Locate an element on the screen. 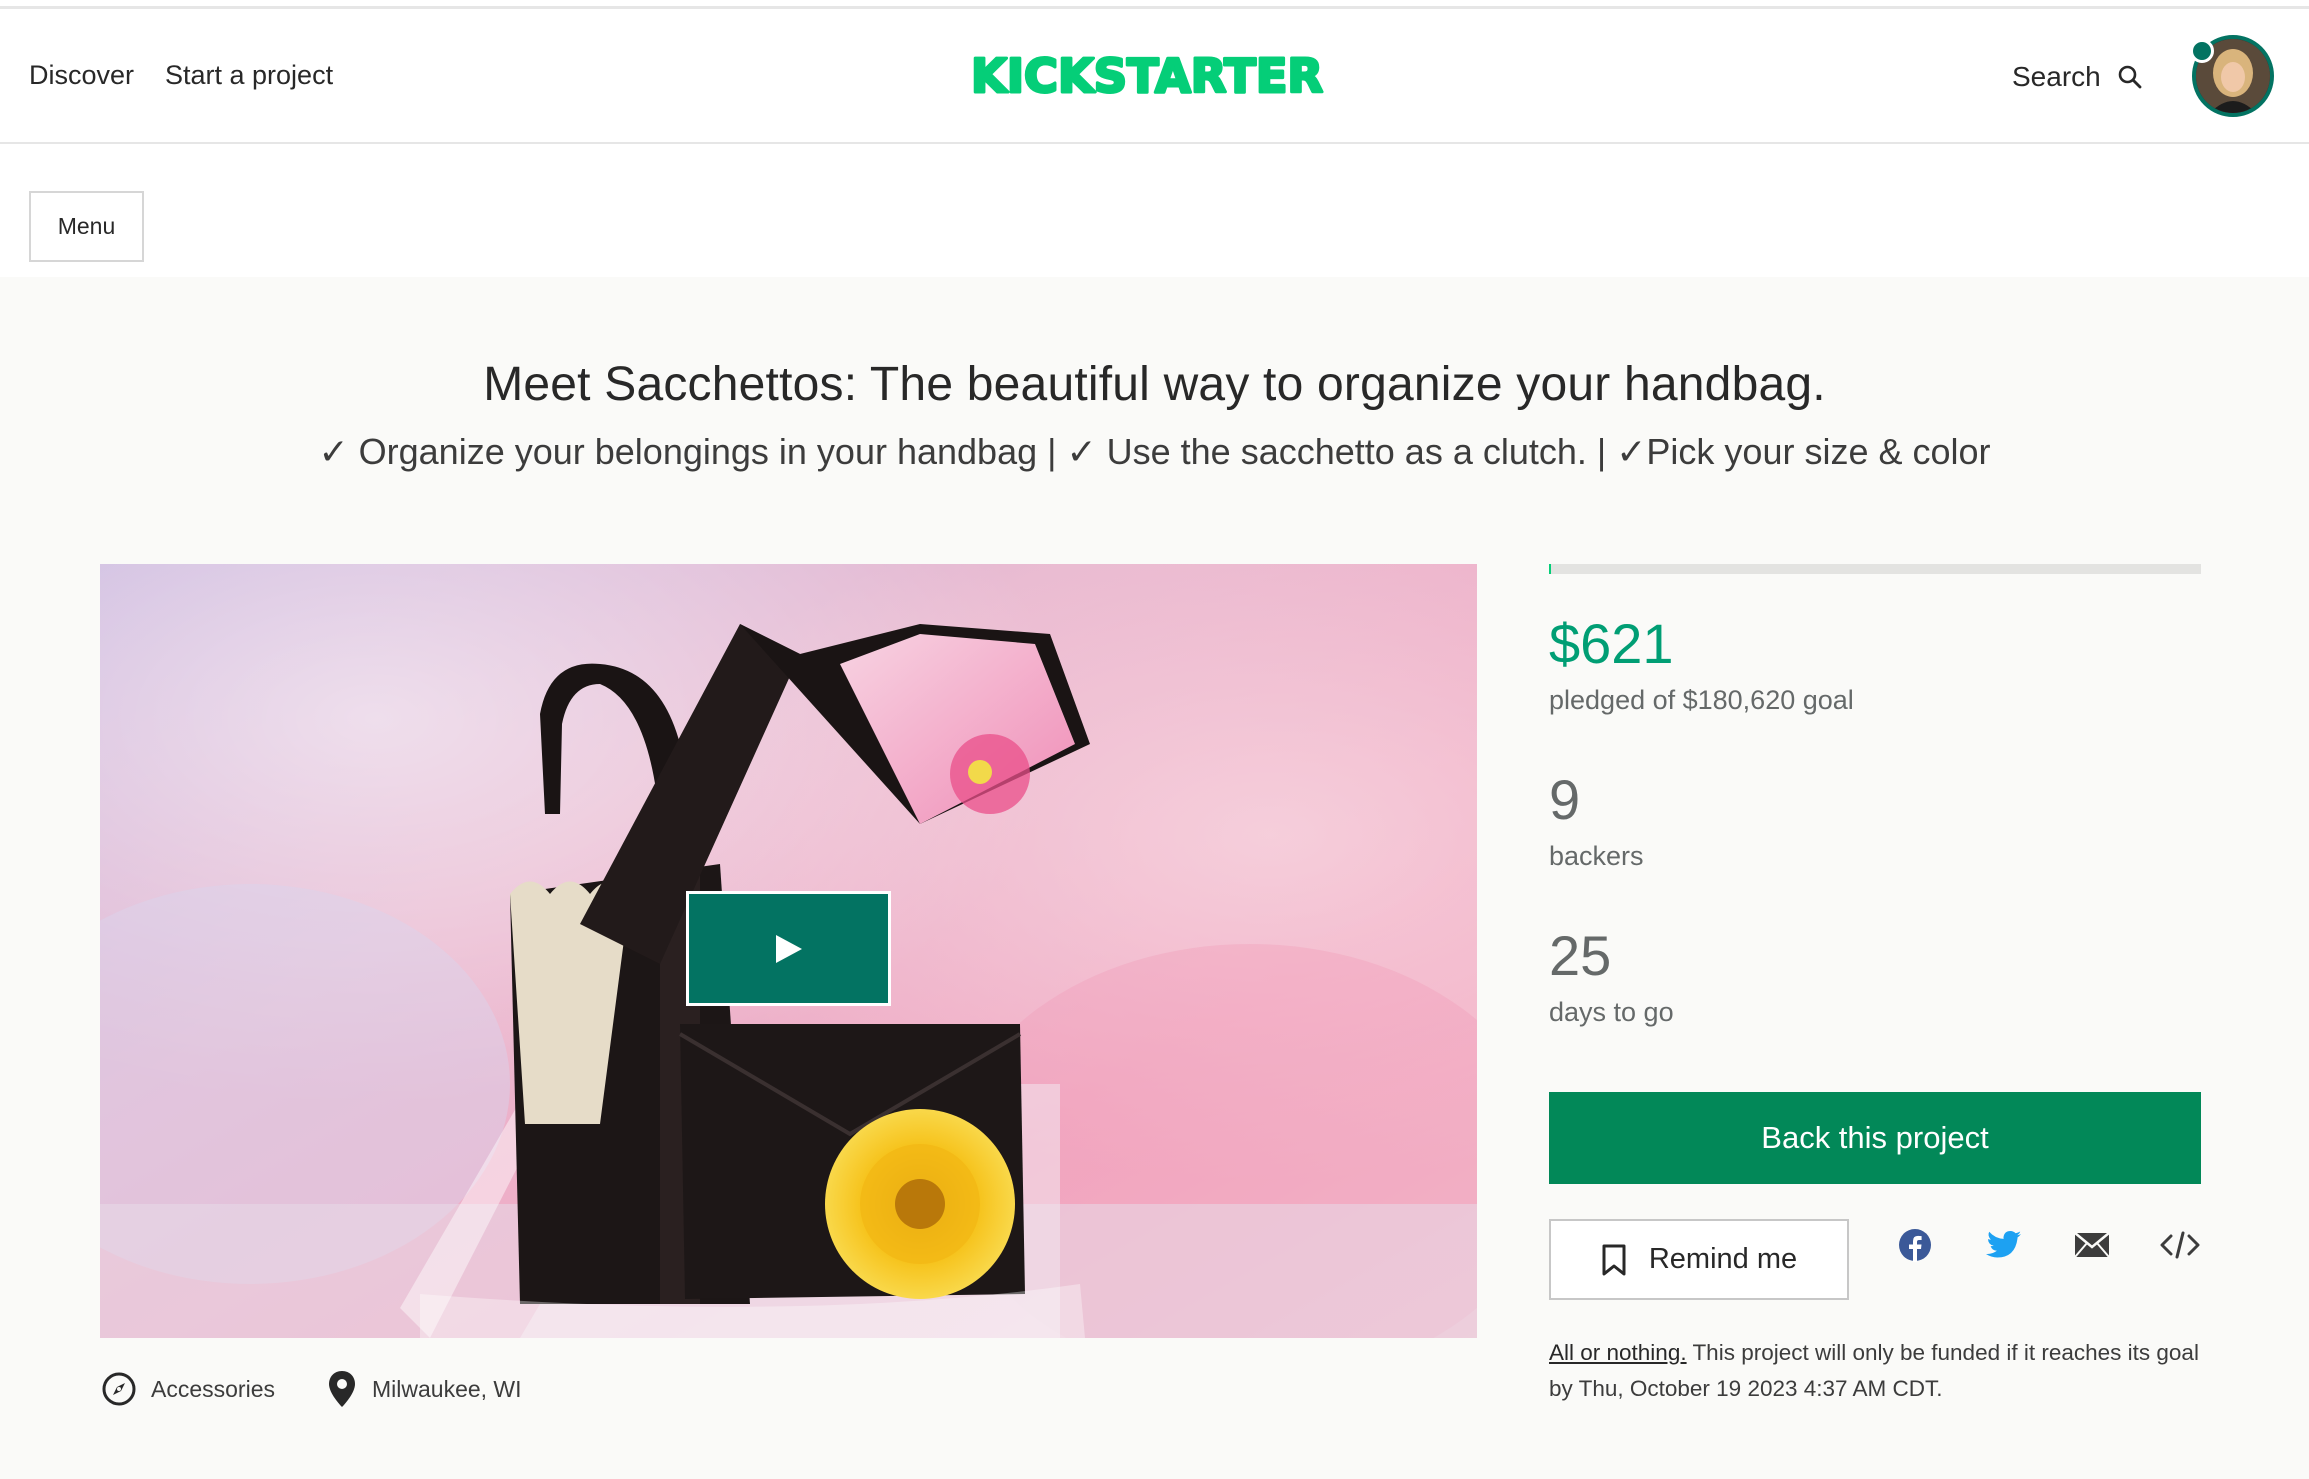 This screenshot has height=1479, width=2309. share-twitter is located at coordinates (2004, 1245).